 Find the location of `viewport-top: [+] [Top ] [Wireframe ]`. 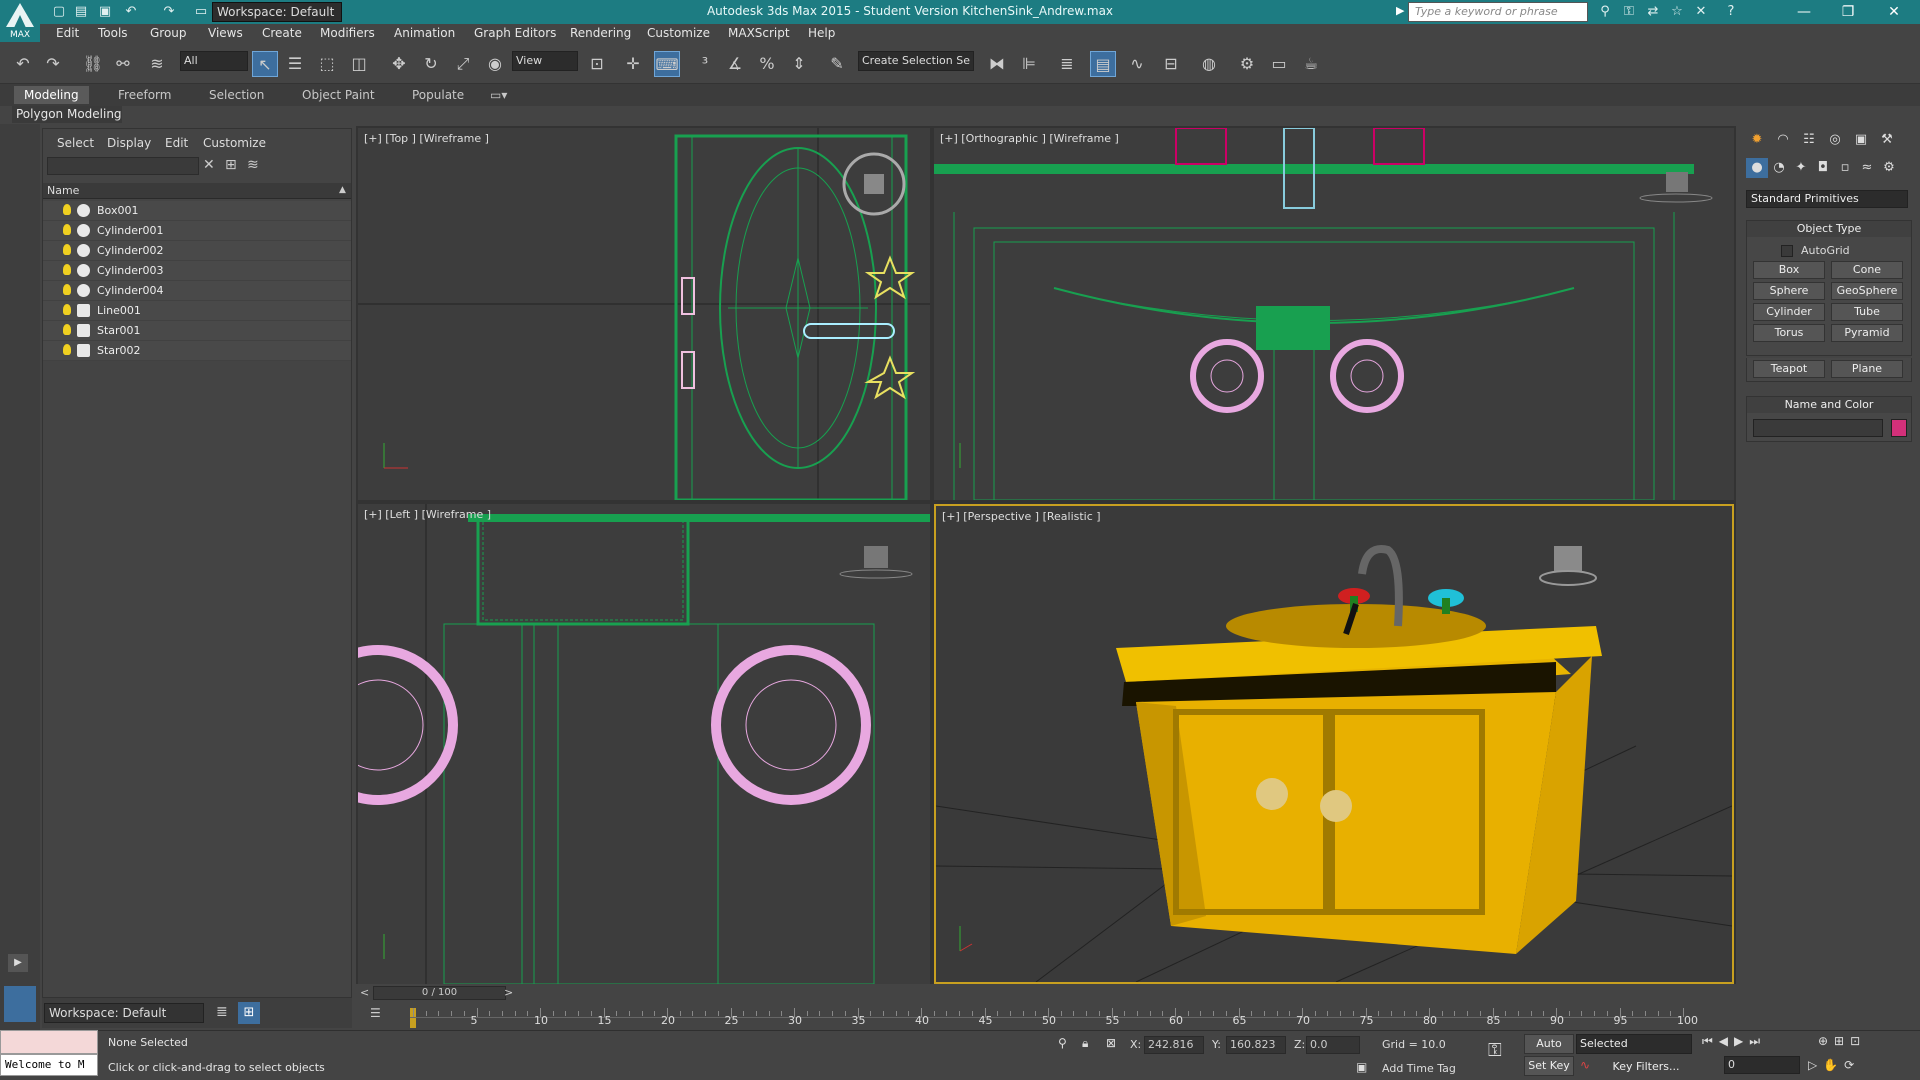

viewport-top: [+] [Top ] [Wireframe ] is located at coordinates (644, 314).